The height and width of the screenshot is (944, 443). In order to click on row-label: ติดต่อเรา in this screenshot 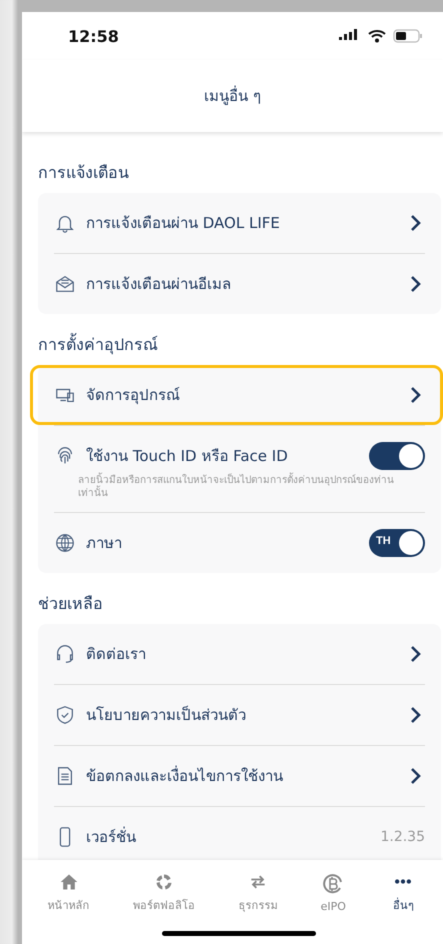, I will do `click(242, 654)`.